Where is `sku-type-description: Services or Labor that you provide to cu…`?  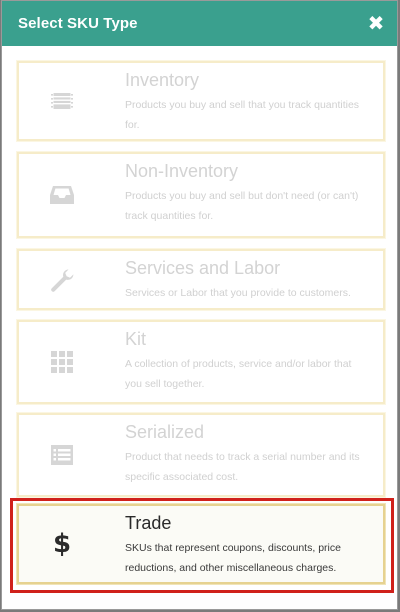
sku-type-description: Services or Labor that you provide to cu… is located at coordinates (238, 293).